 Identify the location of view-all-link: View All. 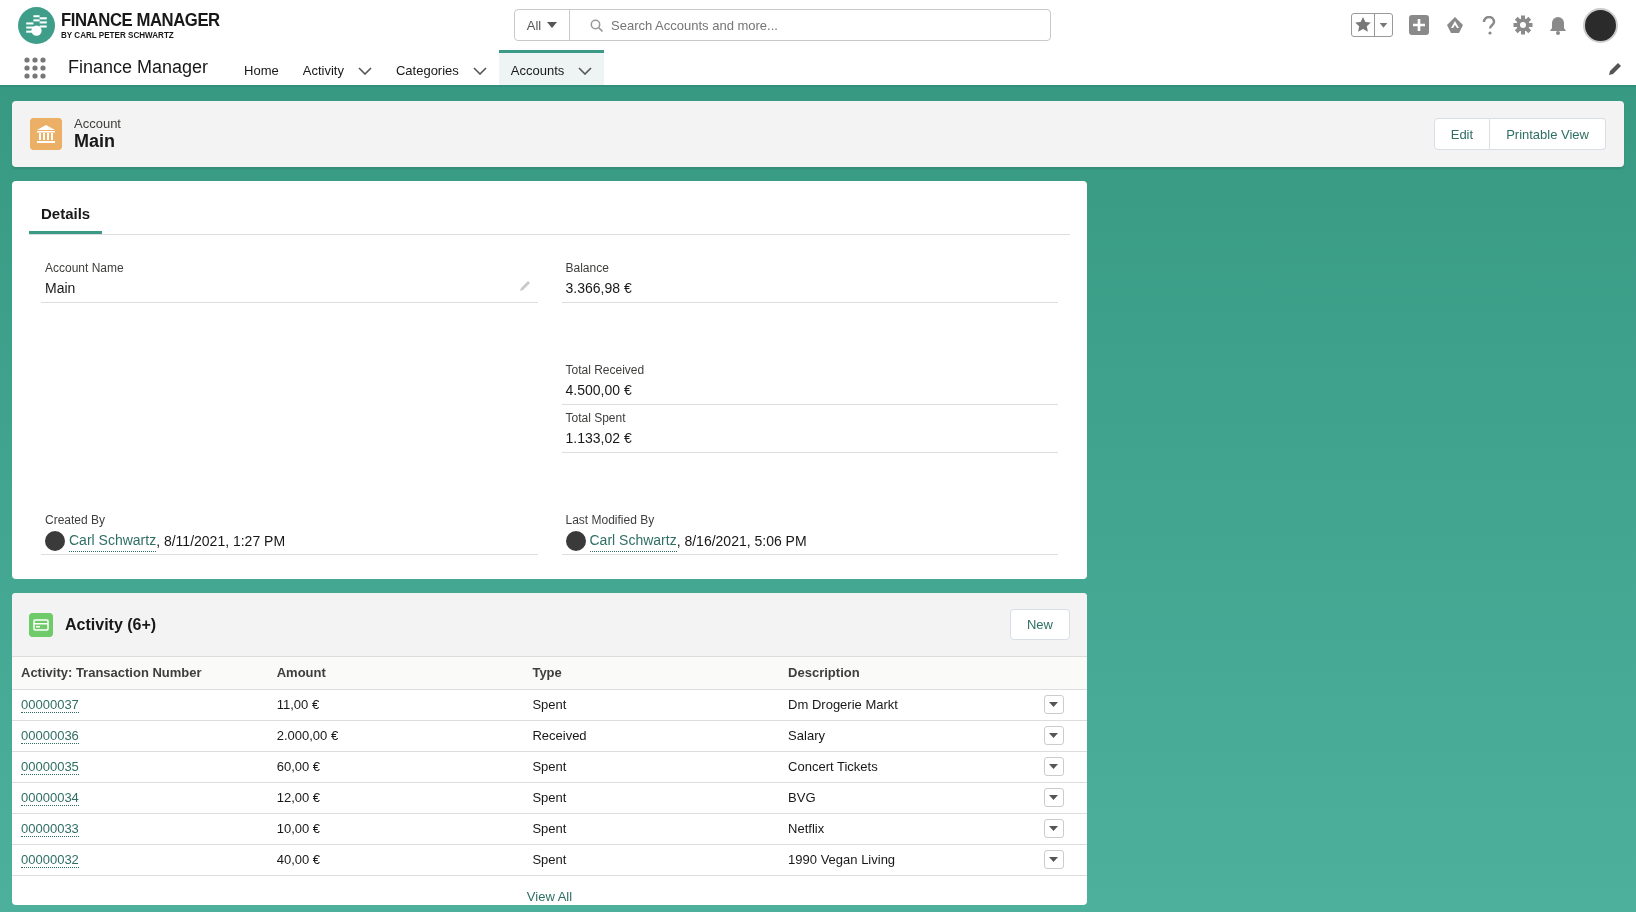
(549, 896).